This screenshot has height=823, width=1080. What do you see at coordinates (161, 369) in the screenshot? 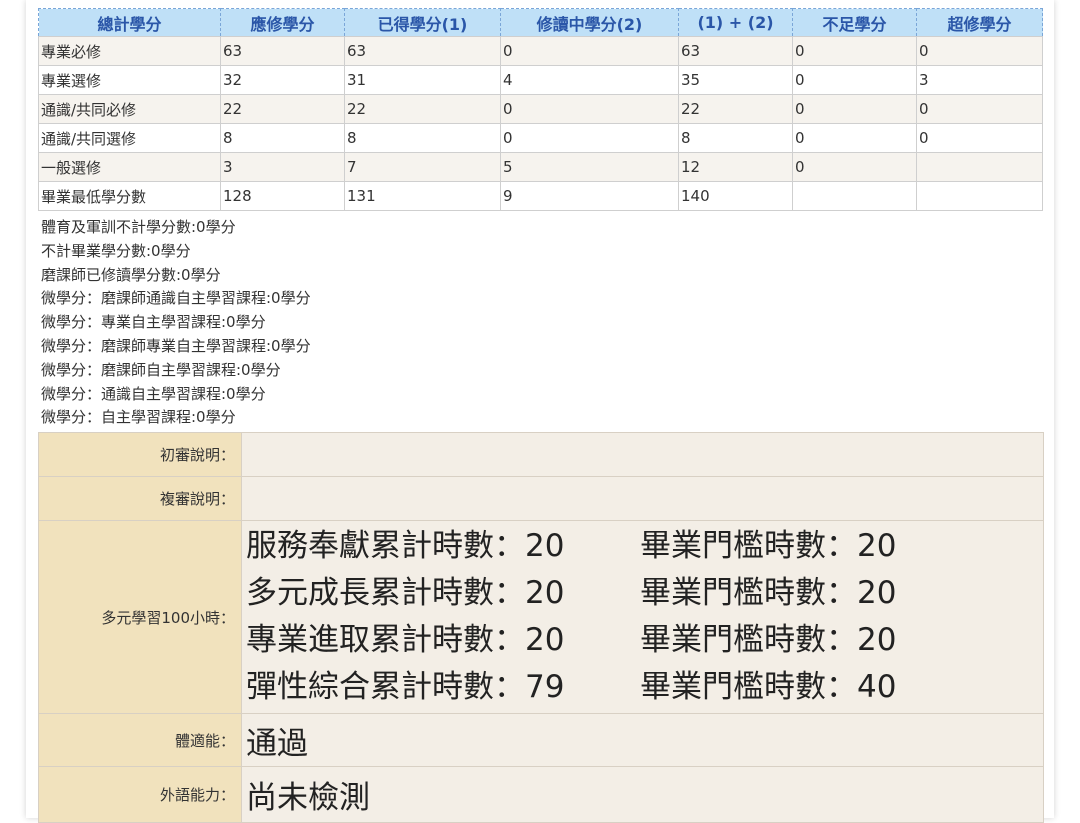
I see `note-line: 微學分：磨課師自主學習課程:0學分` at bounding box center [161, 369].